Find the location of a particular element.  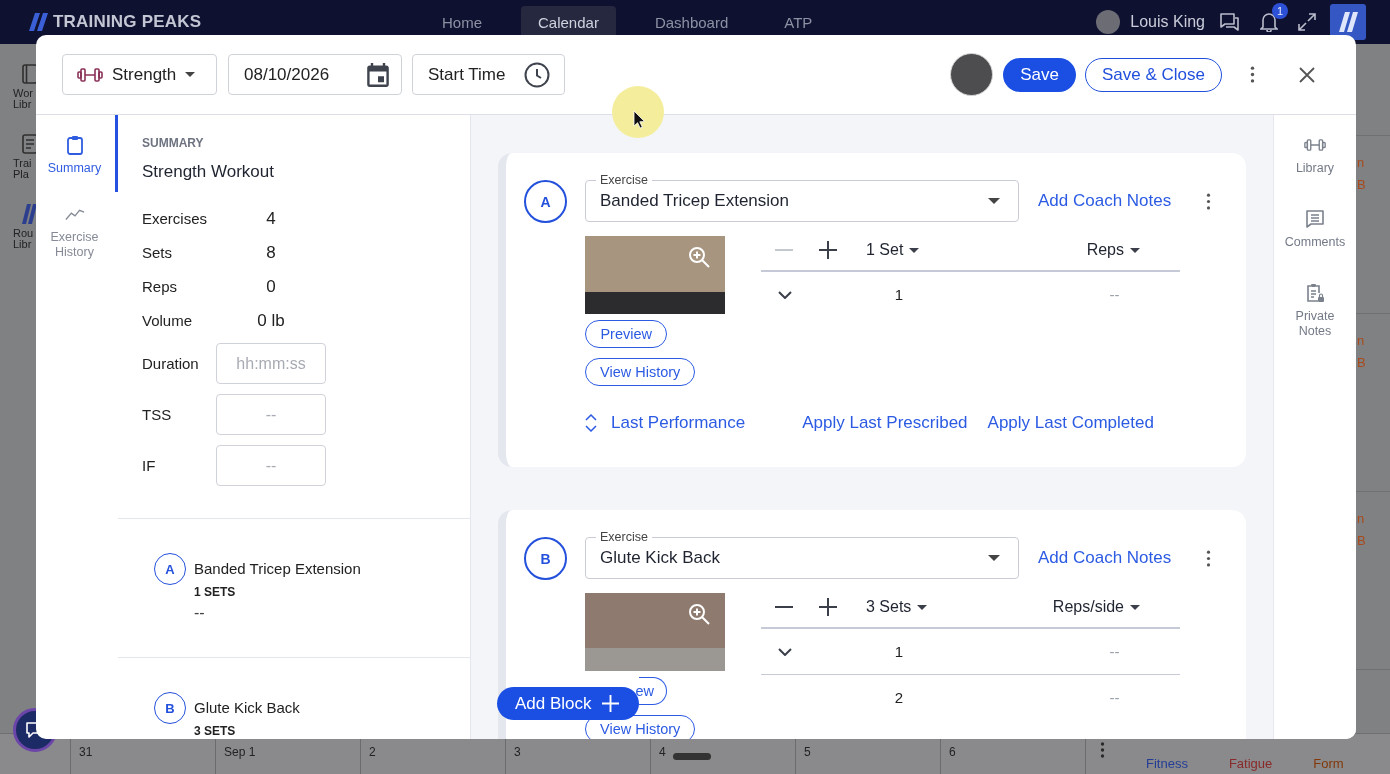

section-heading: SUMMARY is located at coordinates (173, 143).